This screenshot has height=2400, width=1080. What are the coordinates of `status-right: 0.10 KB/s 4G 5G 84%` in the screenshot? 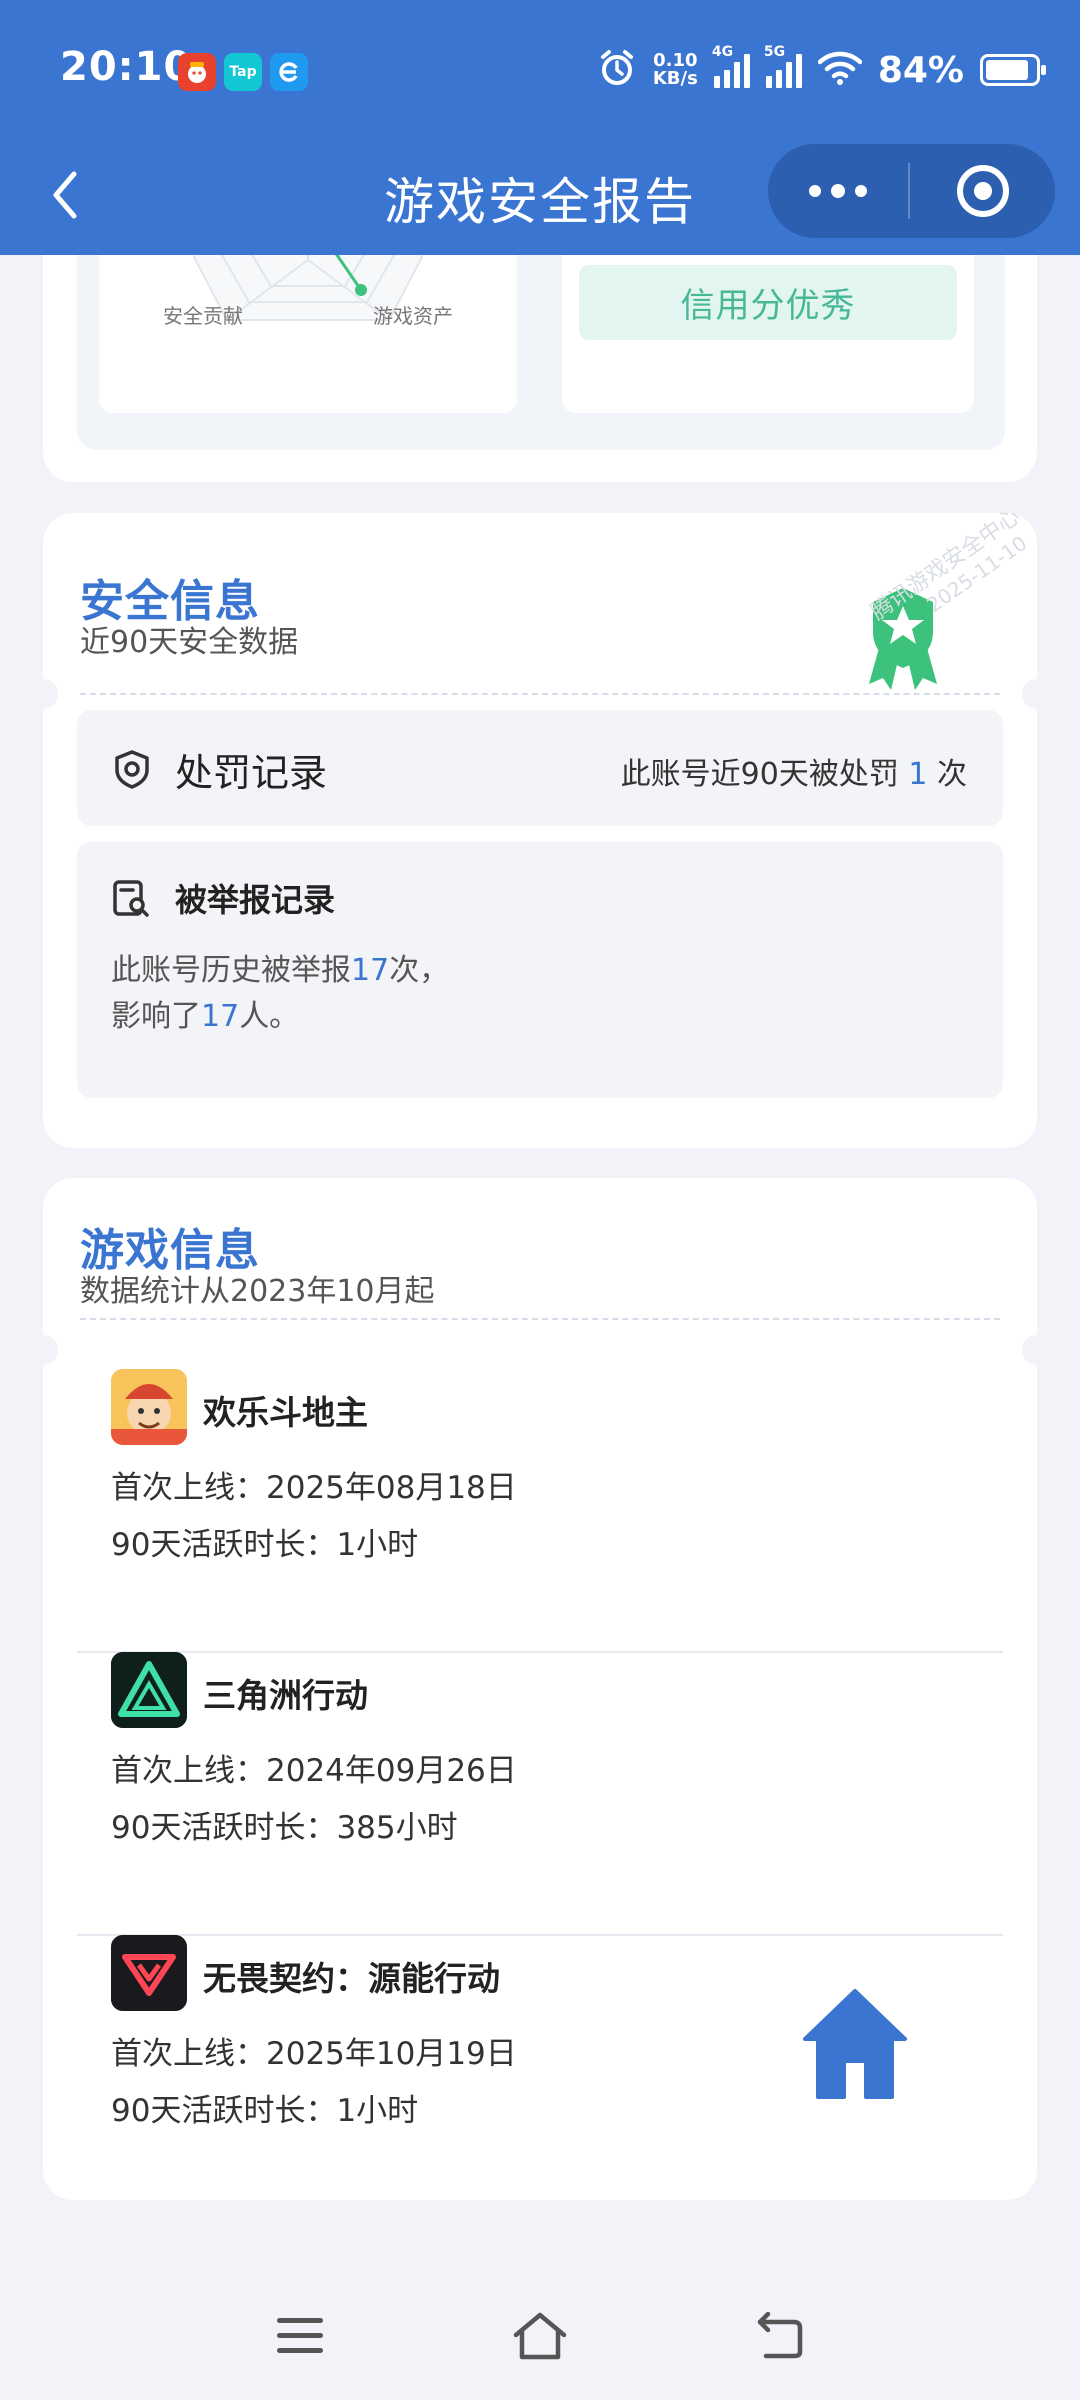 It's located at (821, 68).